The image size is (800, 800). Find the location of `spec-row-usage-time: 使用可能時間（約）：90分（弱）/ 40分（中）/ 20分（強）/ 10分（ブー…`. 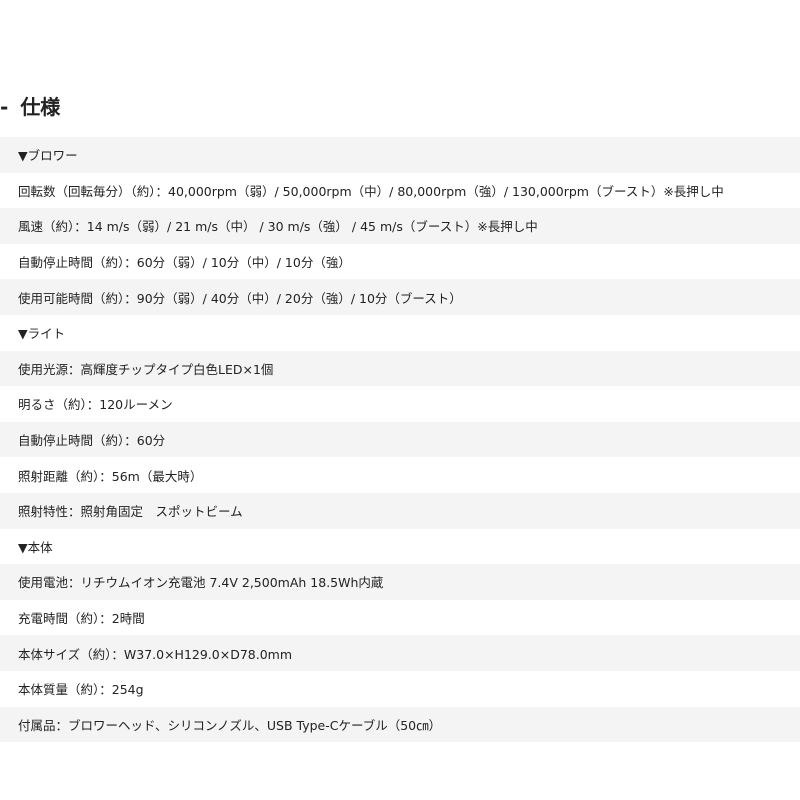

spec-row-usage-time: 使用可能時間（約）：90分（弱）/ 40分（中）/ 20分（強）/ 10分（ブー… is located at coordinates (400, 297).